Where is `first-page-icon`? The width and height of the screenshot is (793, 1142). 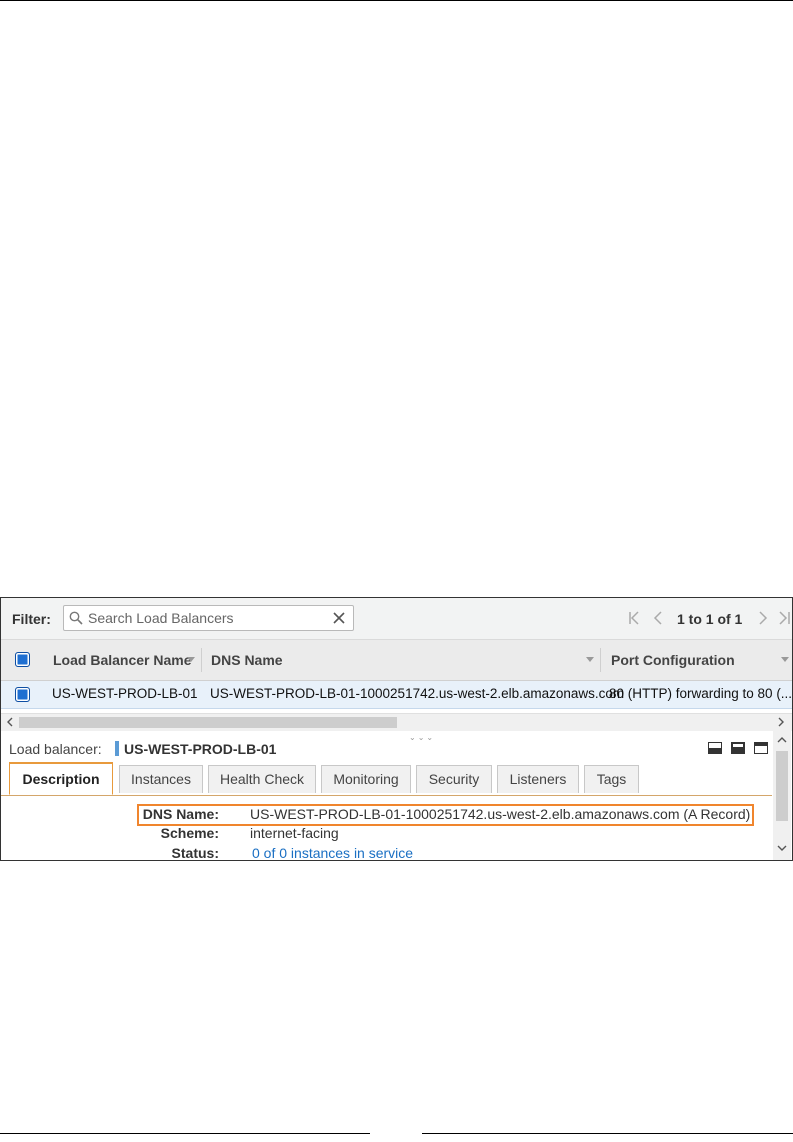
first-page-icon is located at coordinates (635, 618).